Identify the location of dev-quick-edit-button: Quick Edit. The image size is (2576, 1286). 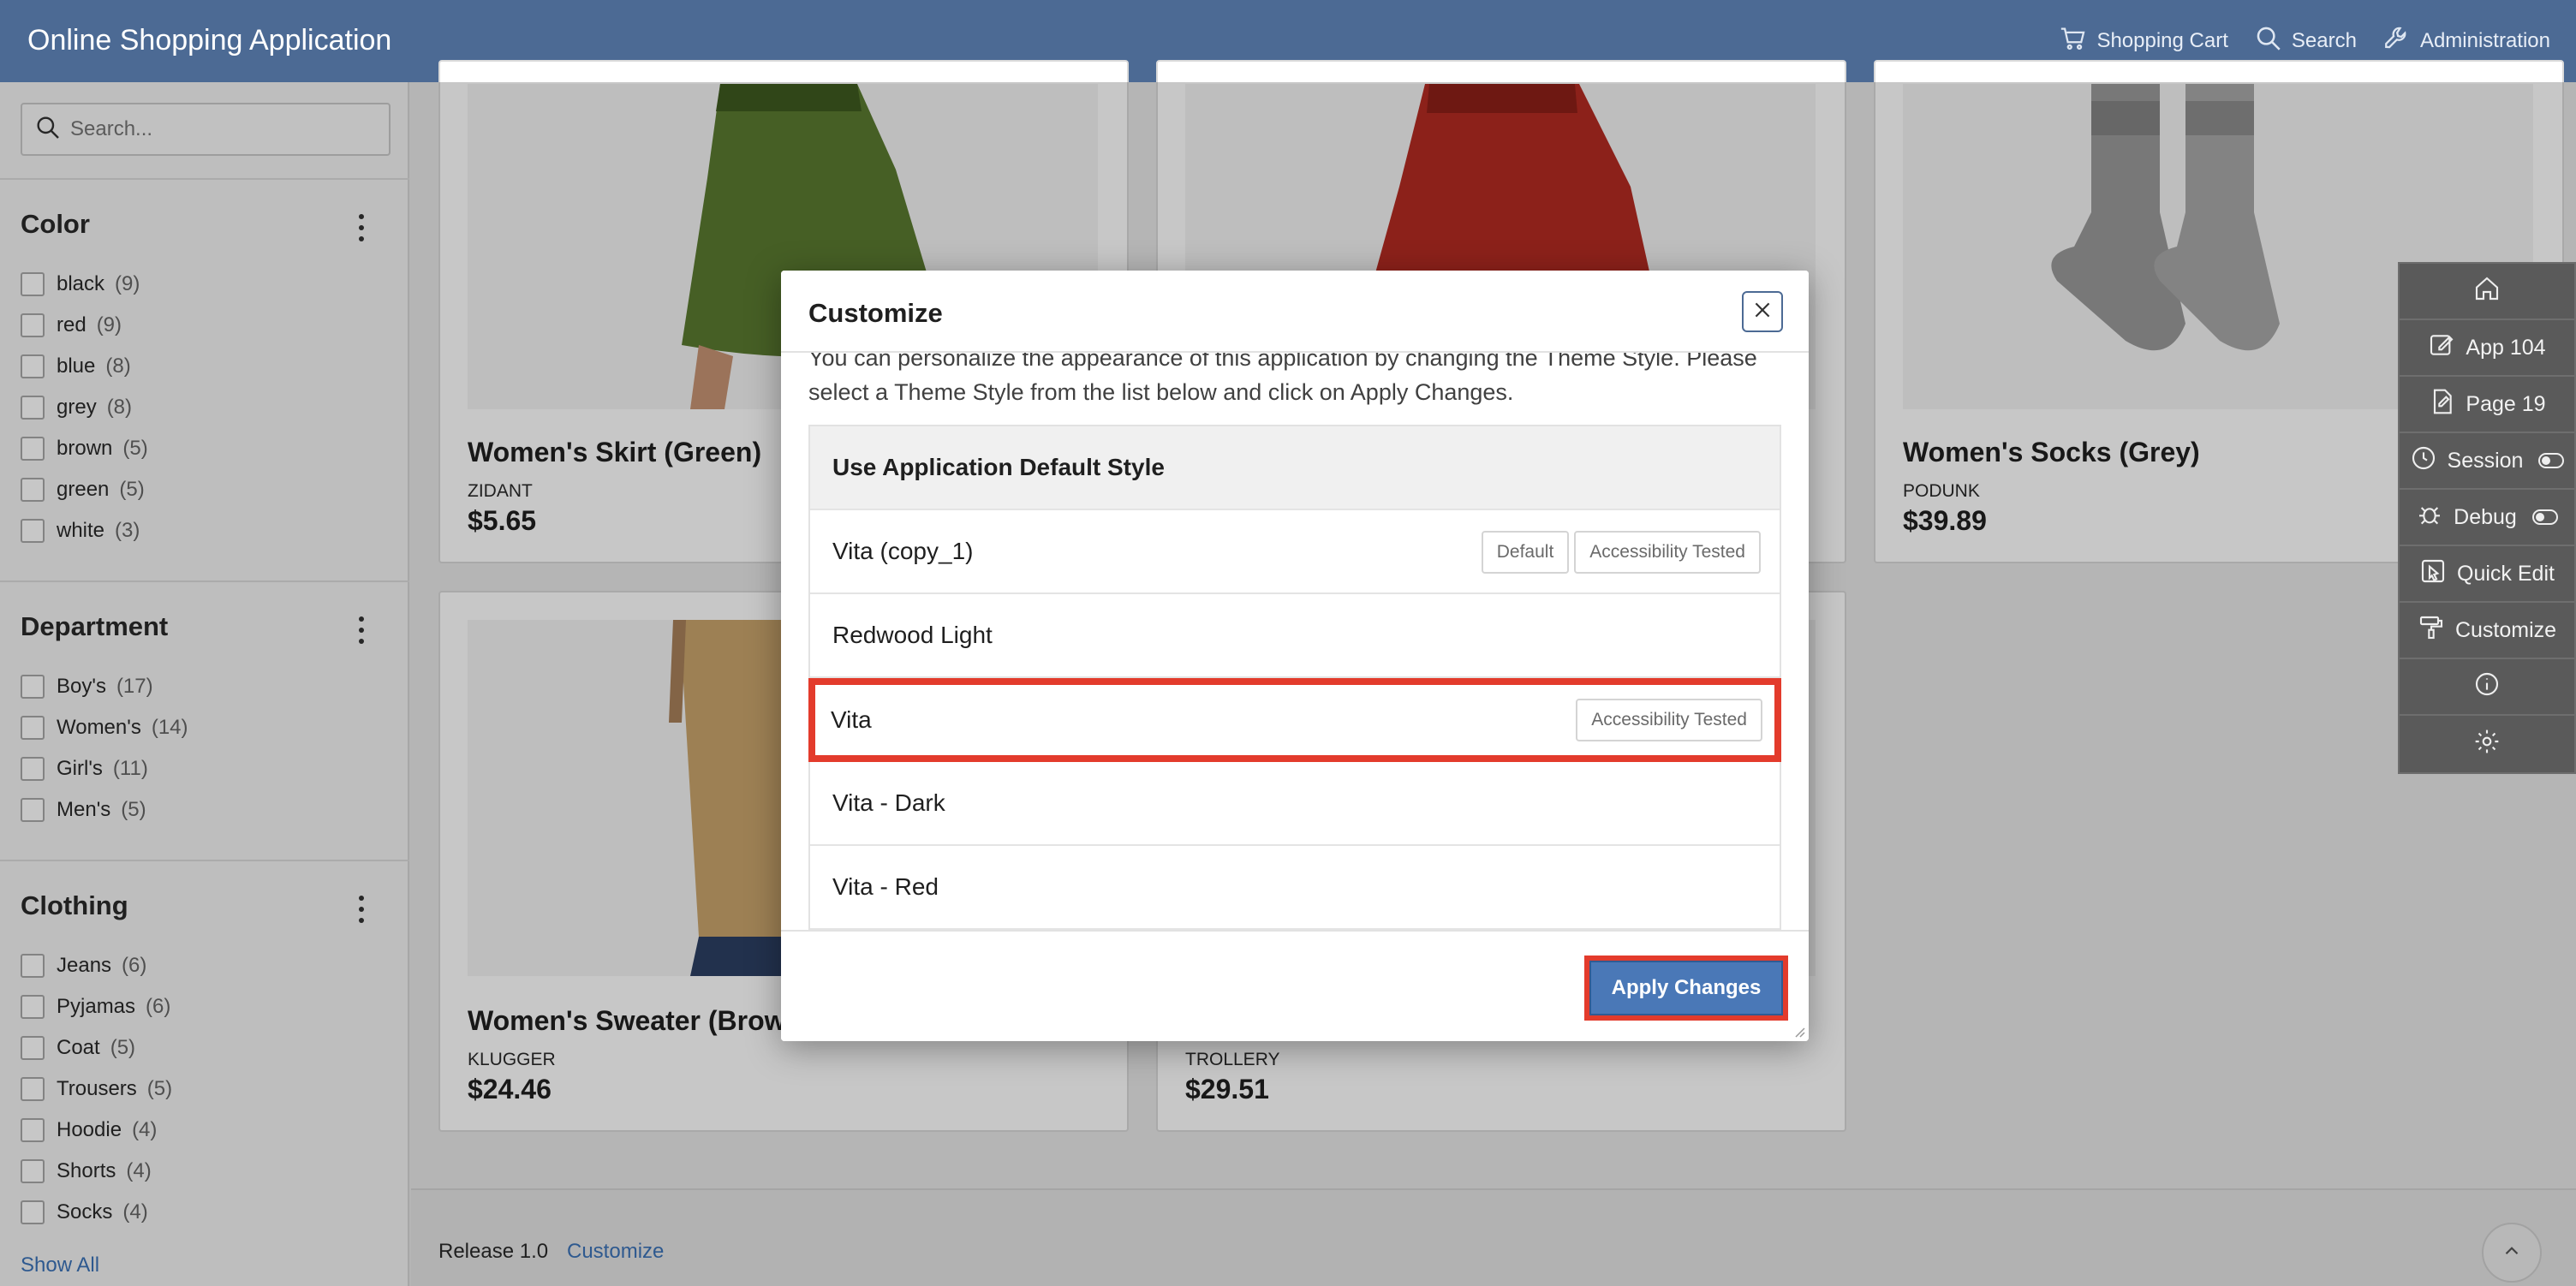
(2487, 574).